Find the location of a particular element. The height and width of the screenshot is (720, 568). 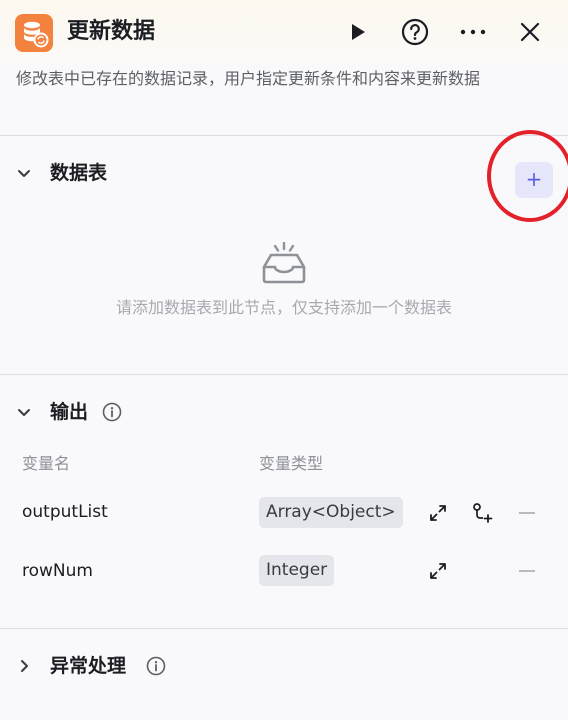

close-button is located at coordinates (530, 32).